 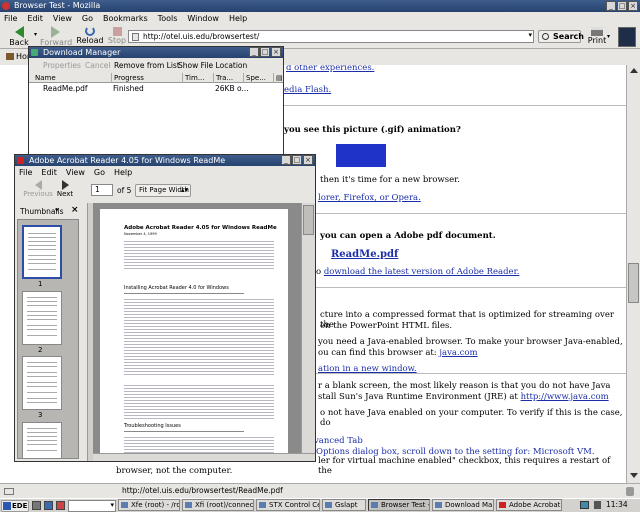 What do you see at coordinates (75, 172) in the screenshot?
I see `ar-menu-view: View` at bounding box center [75, 172].